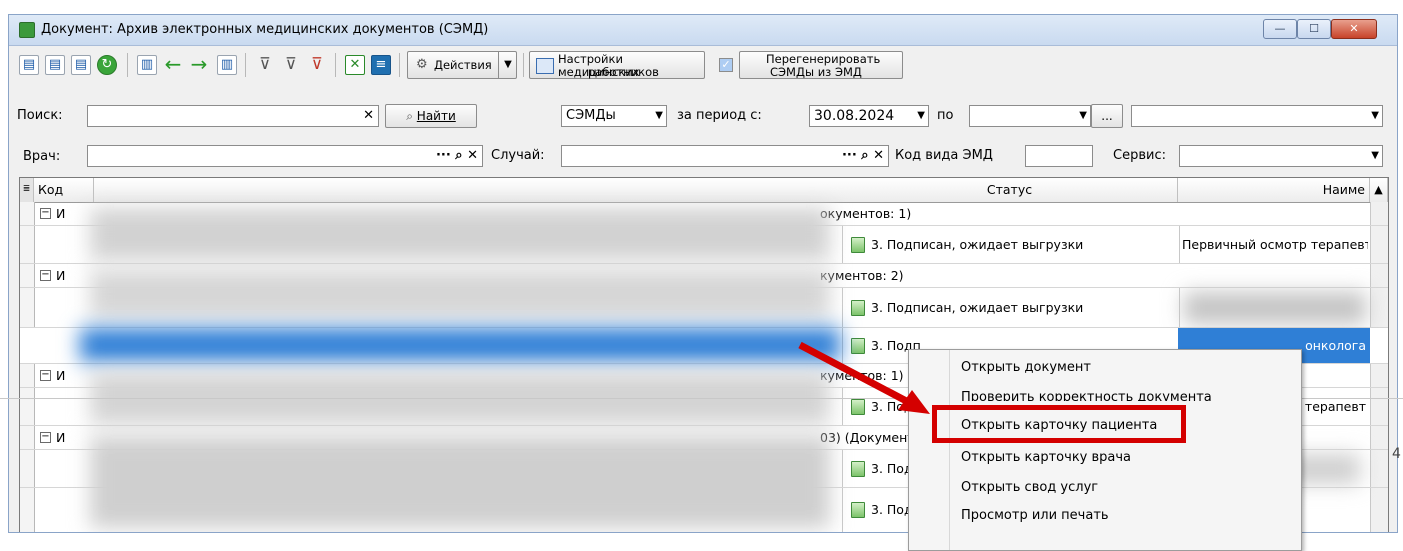 This screenshot has width=1403, height=551. I want to click on service-label: Сервис:, so click(1139, 155).